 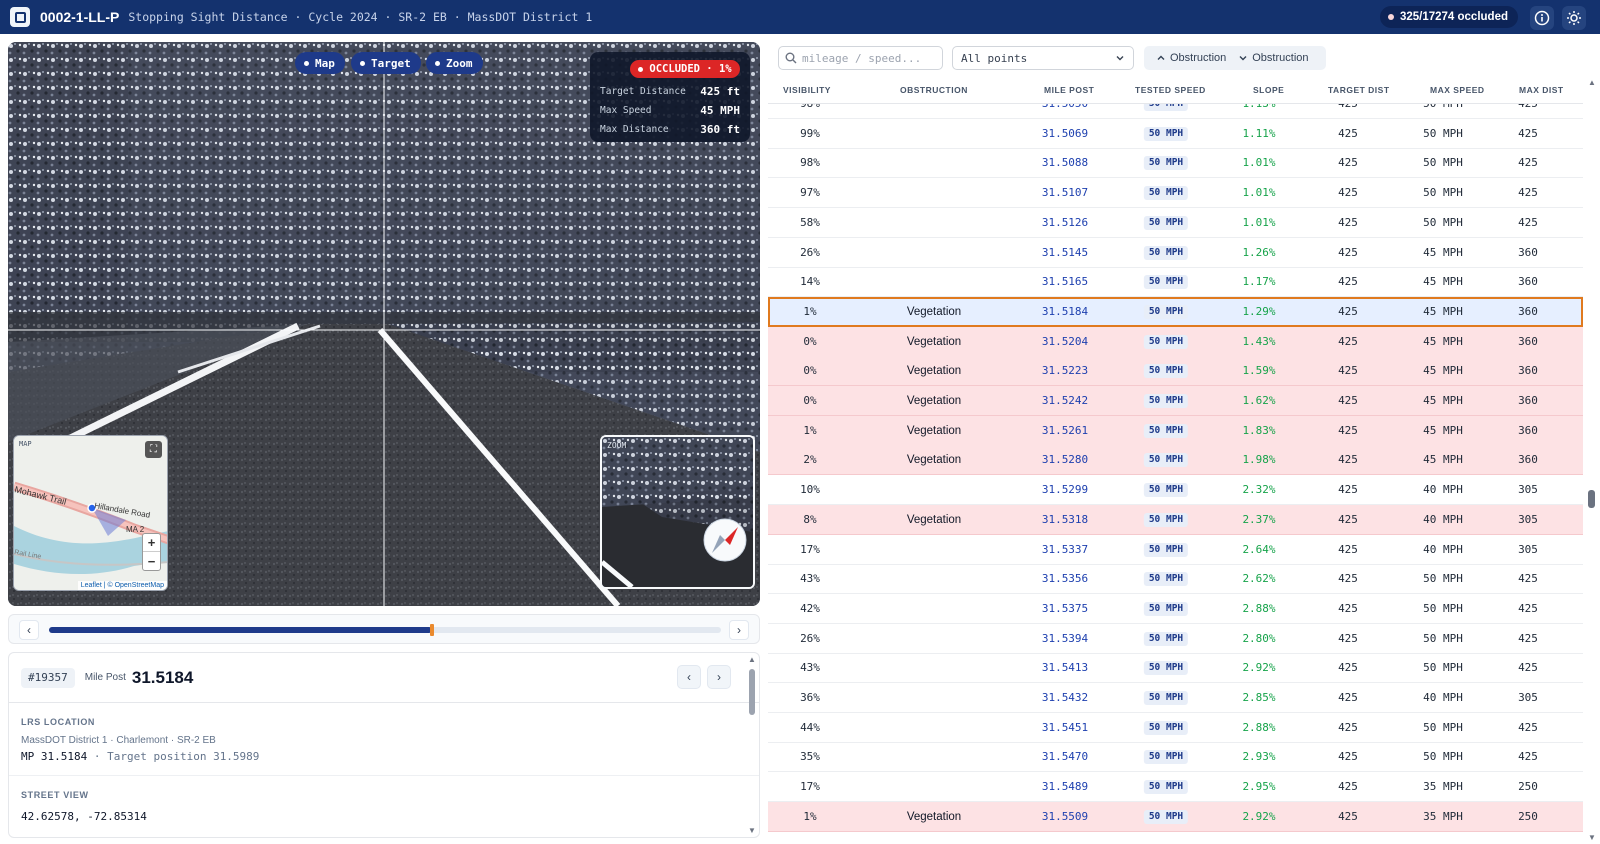 What do you see at coordinates (719, 677) in the screenshot?
I see `next-point-button: ›` at bounding box center [719, 677].